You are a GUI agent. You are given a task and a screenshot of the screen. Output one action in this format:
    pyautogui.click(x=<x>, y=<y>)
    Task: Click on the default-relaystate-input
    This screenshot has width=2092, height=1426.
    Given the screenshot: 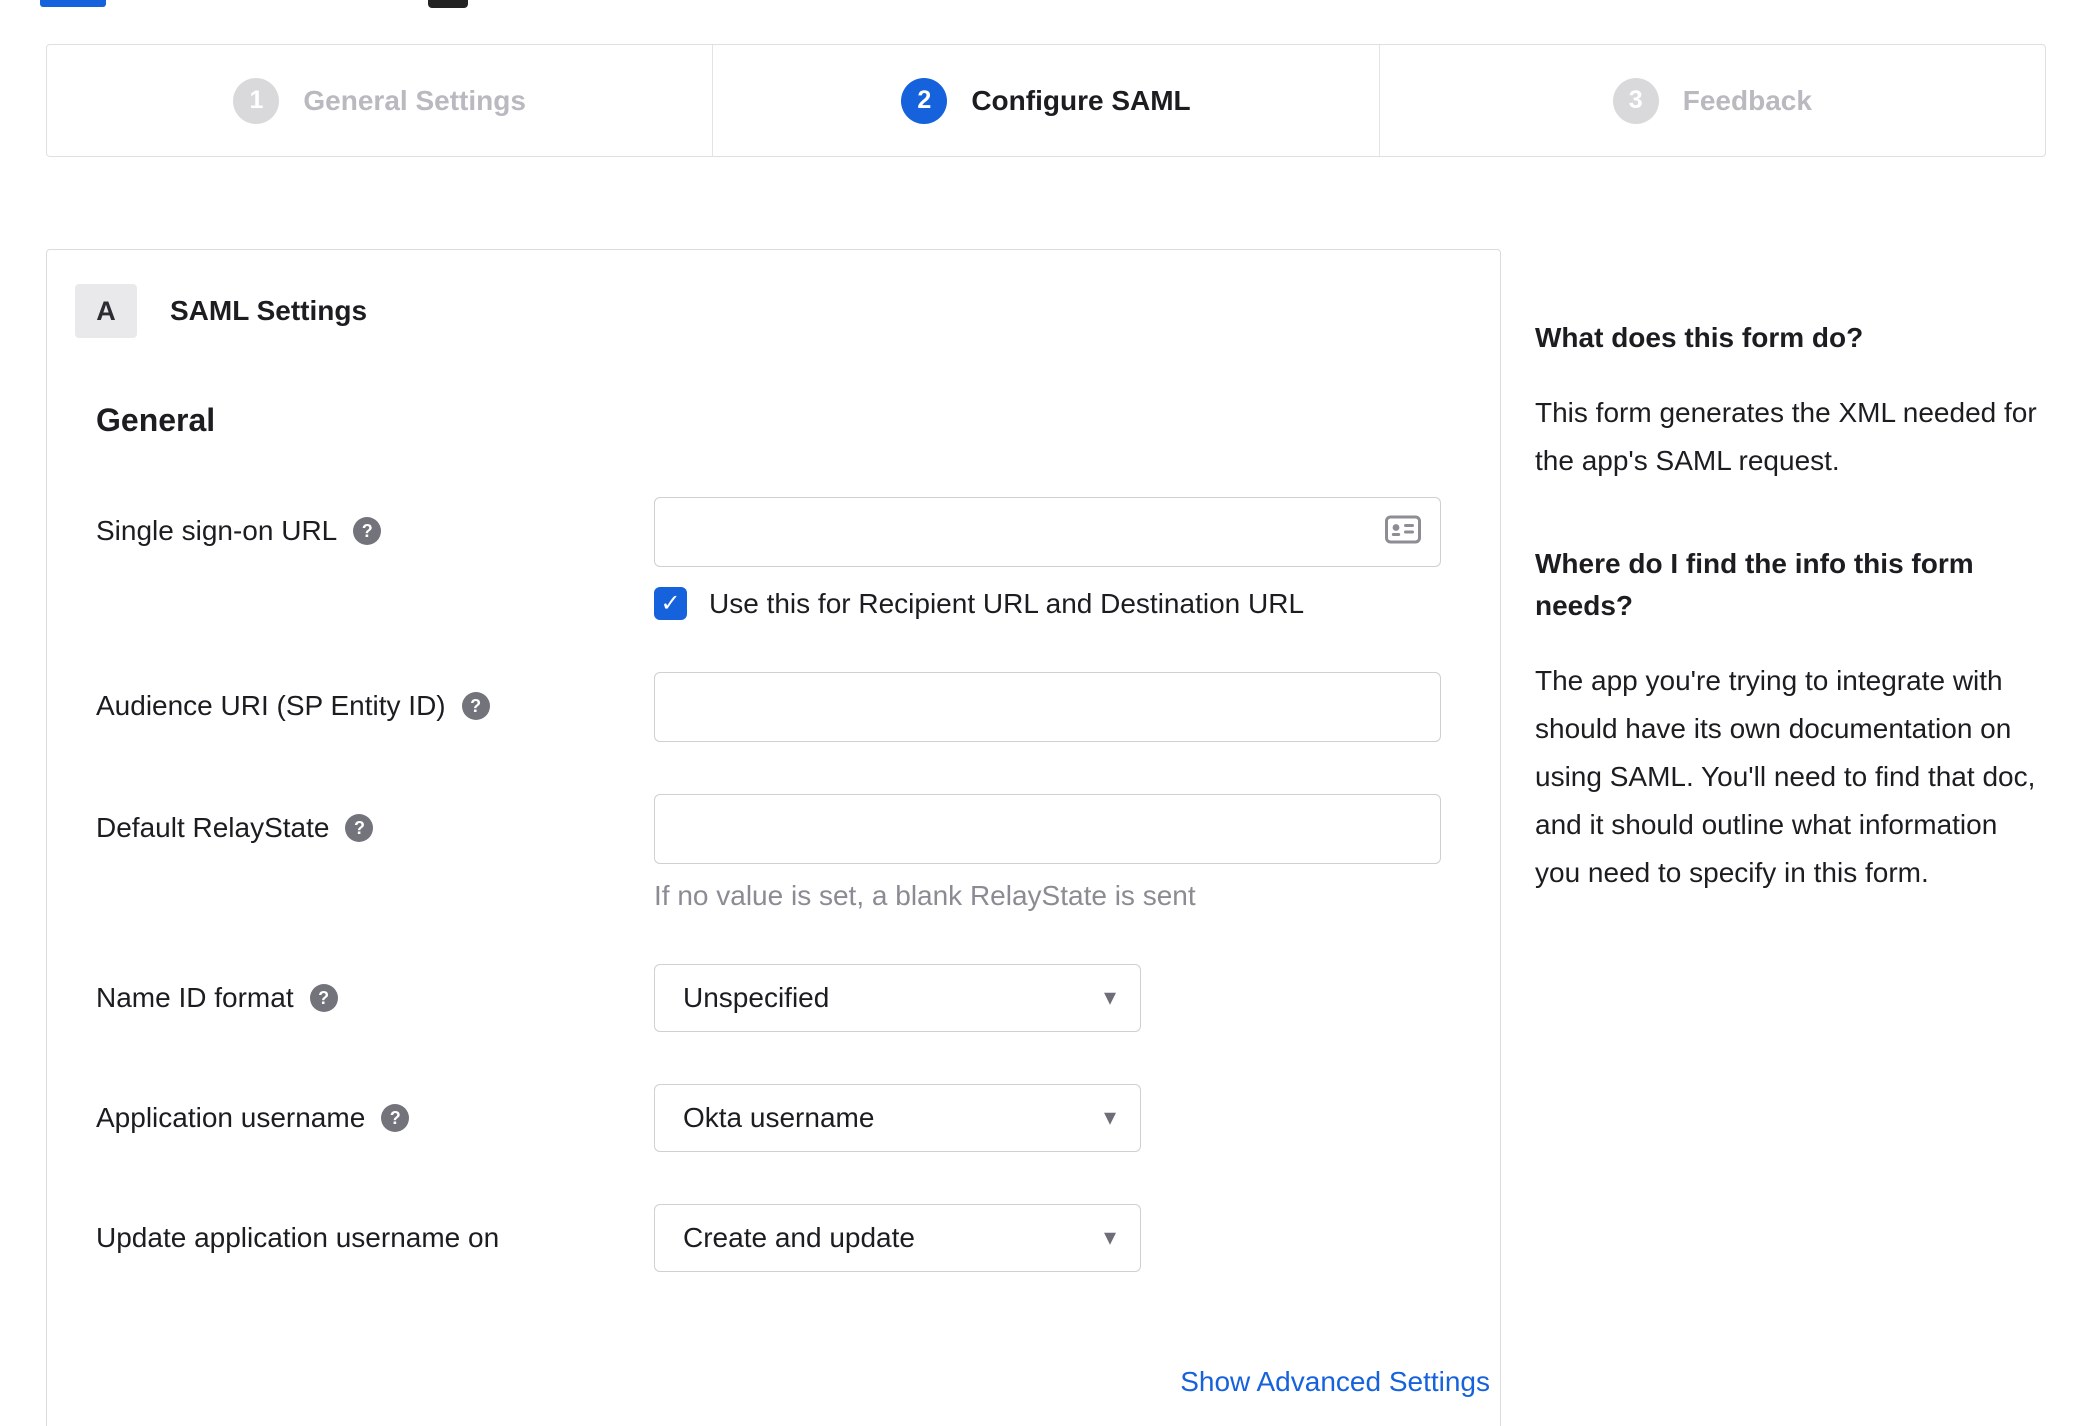 What is the action you would take?
    pyautogui.click(x=1047, y=829)
    